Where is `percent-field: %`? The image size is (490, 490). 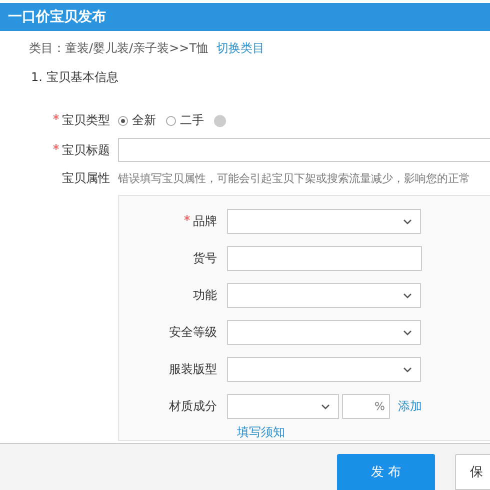 percent-field: % is located at coordinates (366, 406).